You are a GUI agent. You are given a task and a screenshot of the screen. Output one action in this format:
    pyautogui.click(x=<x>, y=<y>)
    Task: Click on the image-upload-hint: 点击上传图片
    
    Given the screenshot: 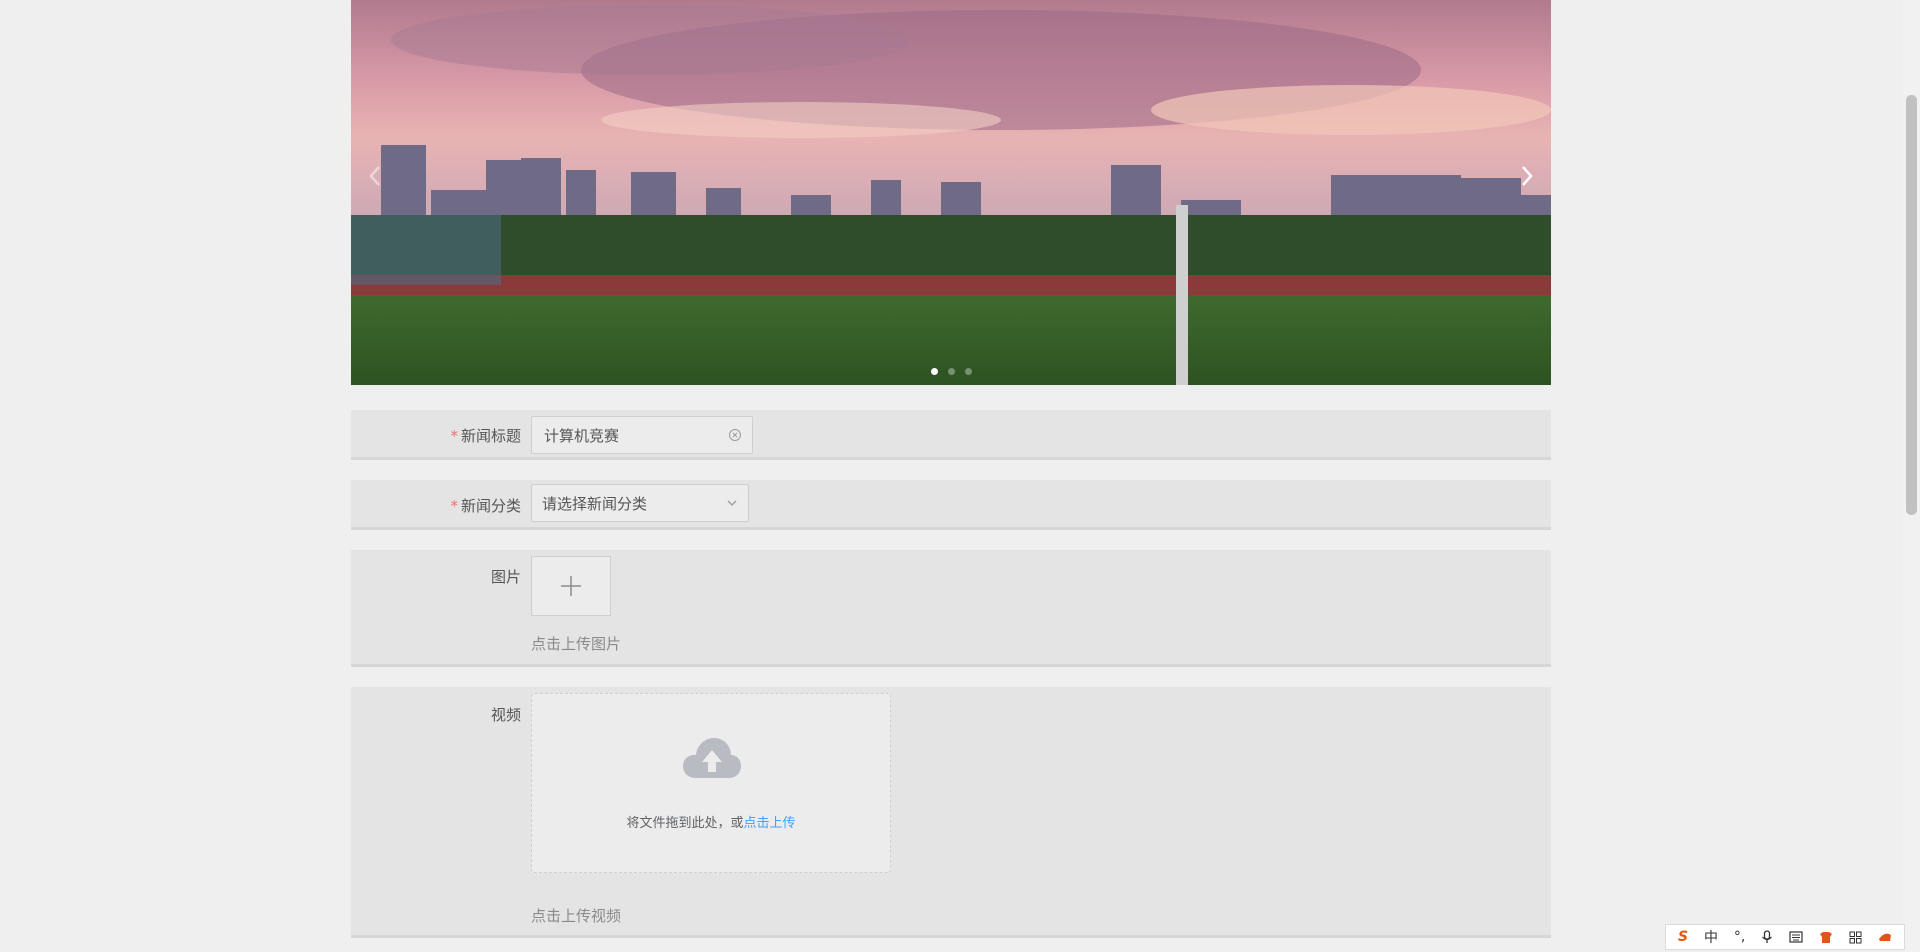 What is the action you would take?
    pyautogui.click(x=576, y=644)
    